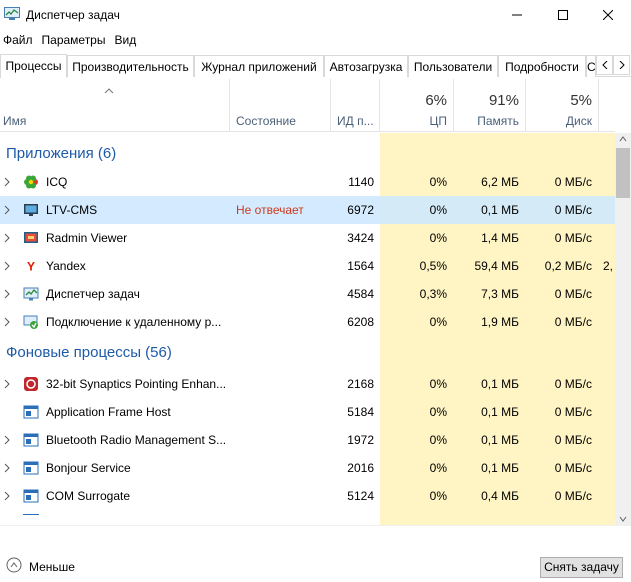 Image resolution: width=631 pixels, height=582 pixels. I want to click on process-row: Application Frame Host 5184 0% 0,1 МБ 0 МБ/с, so click(307, 412).